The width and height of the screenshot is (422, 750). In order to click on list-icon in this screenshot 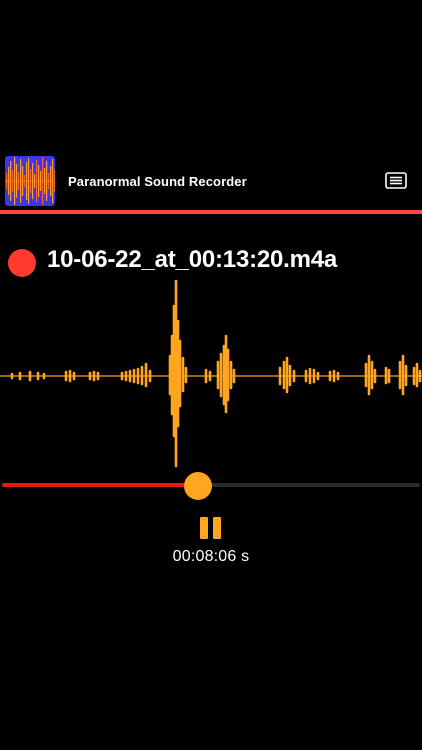, I will do `click(396, 180)`.